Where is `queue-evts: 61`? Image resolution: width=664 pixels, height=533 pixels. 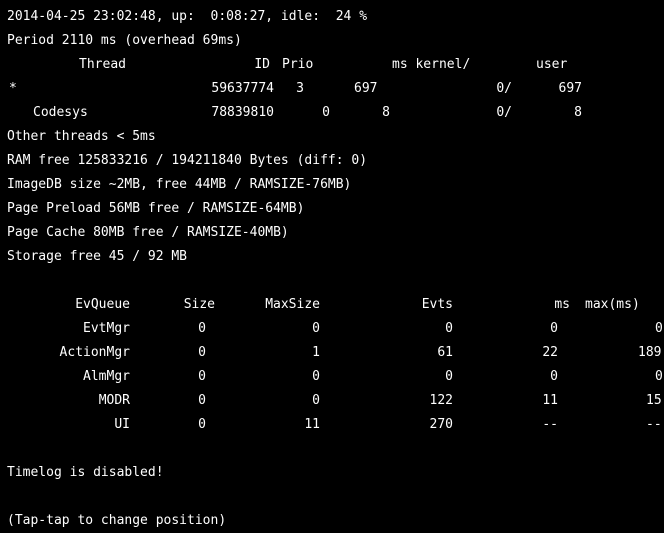 queue-evts: 61 is located at coordinates (445, 352).